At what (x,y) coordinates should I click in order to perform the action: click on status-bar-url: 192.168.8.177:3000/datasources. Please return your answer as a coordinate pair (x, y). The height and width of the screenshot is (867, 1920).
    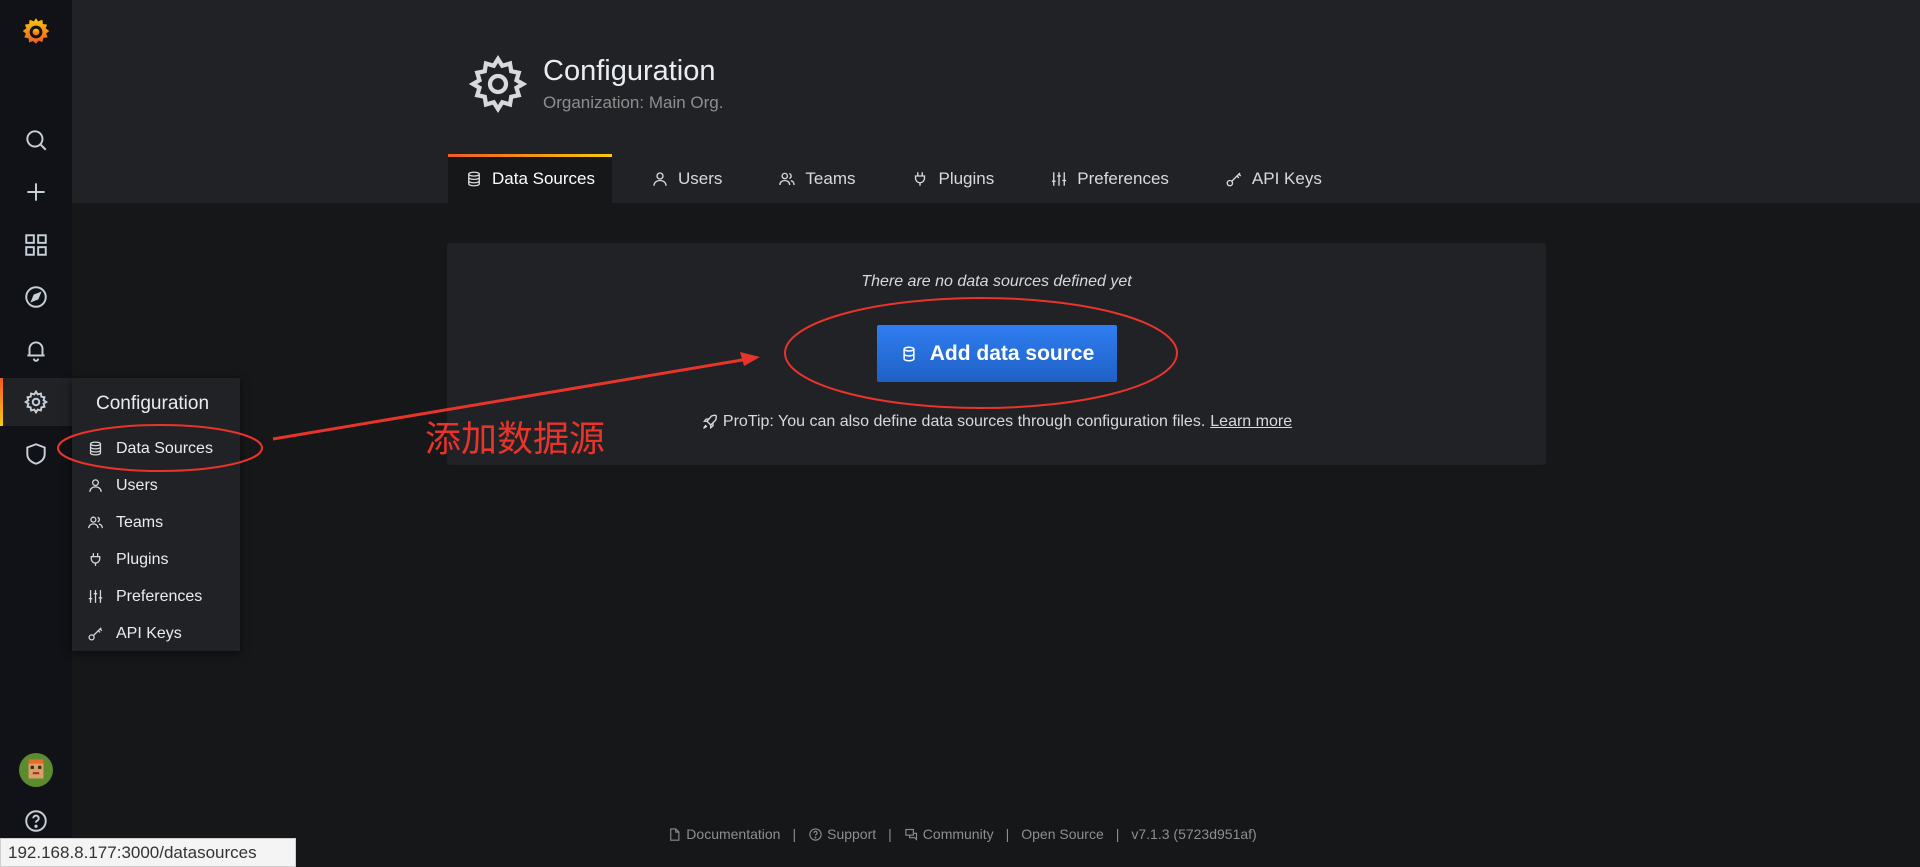
    Looking at the image, I should click on (148, 852).